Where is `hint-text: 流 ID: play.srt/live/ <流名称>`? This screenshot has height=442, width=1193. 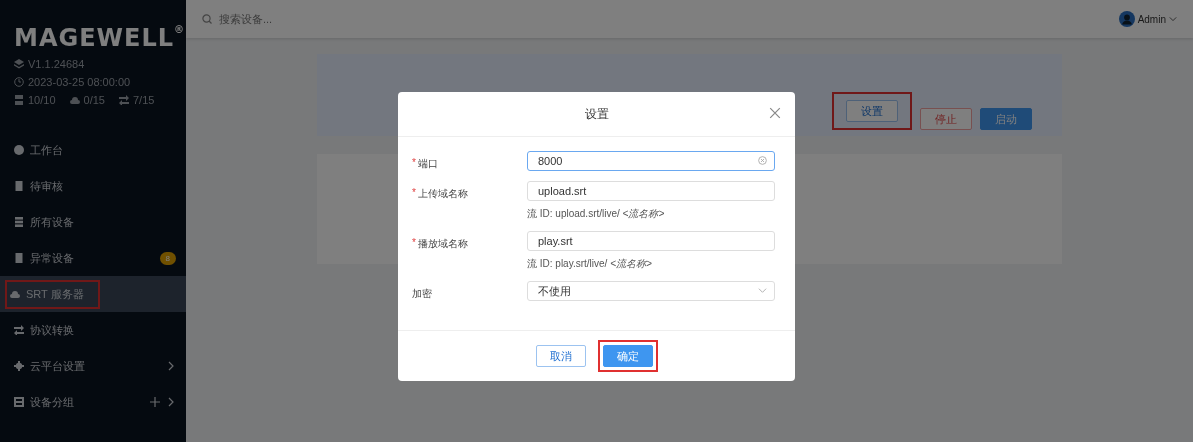
hint-text: 流 ID: play.srt/live/ <流名称> is located at coordinates (590, 264).